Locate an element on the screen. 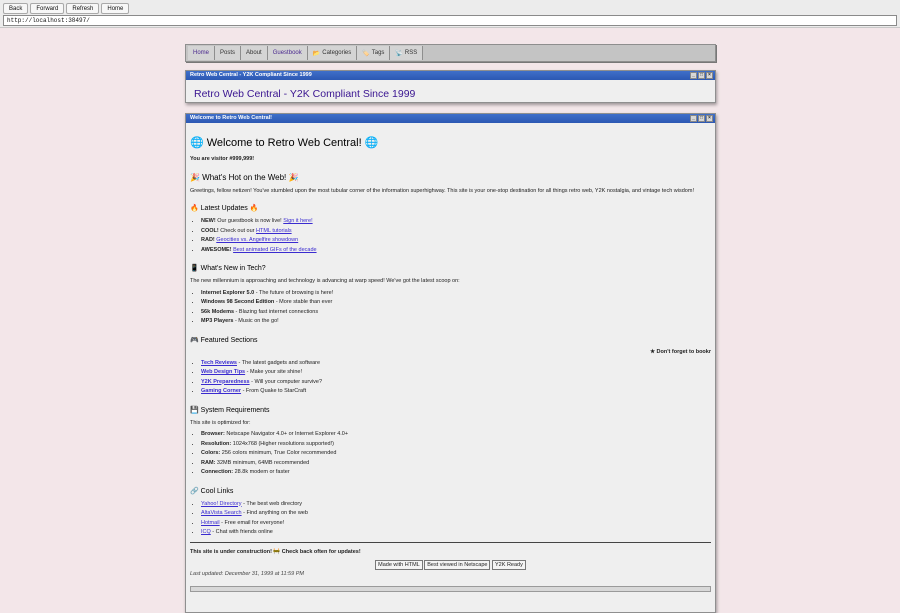 The image size is (900, 613). sysreq-label: RAM: is located at coordinates (208, 462).